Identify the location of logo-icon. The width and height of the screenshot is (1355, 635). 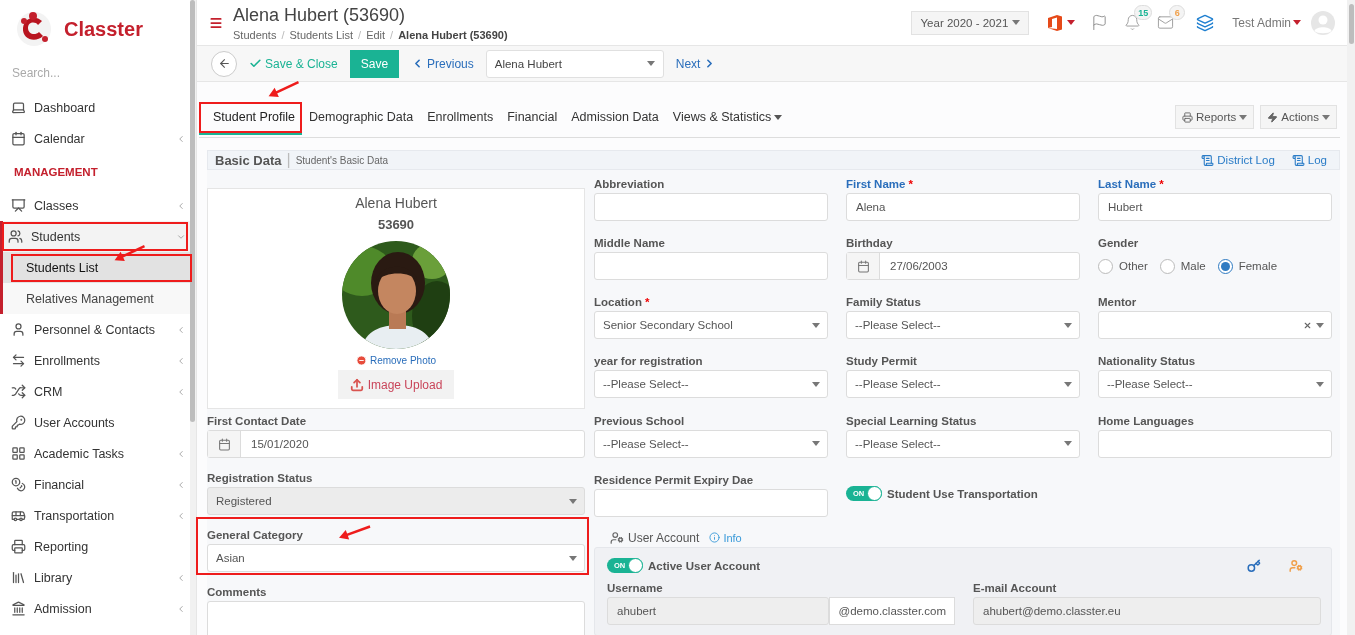
(34, 29).